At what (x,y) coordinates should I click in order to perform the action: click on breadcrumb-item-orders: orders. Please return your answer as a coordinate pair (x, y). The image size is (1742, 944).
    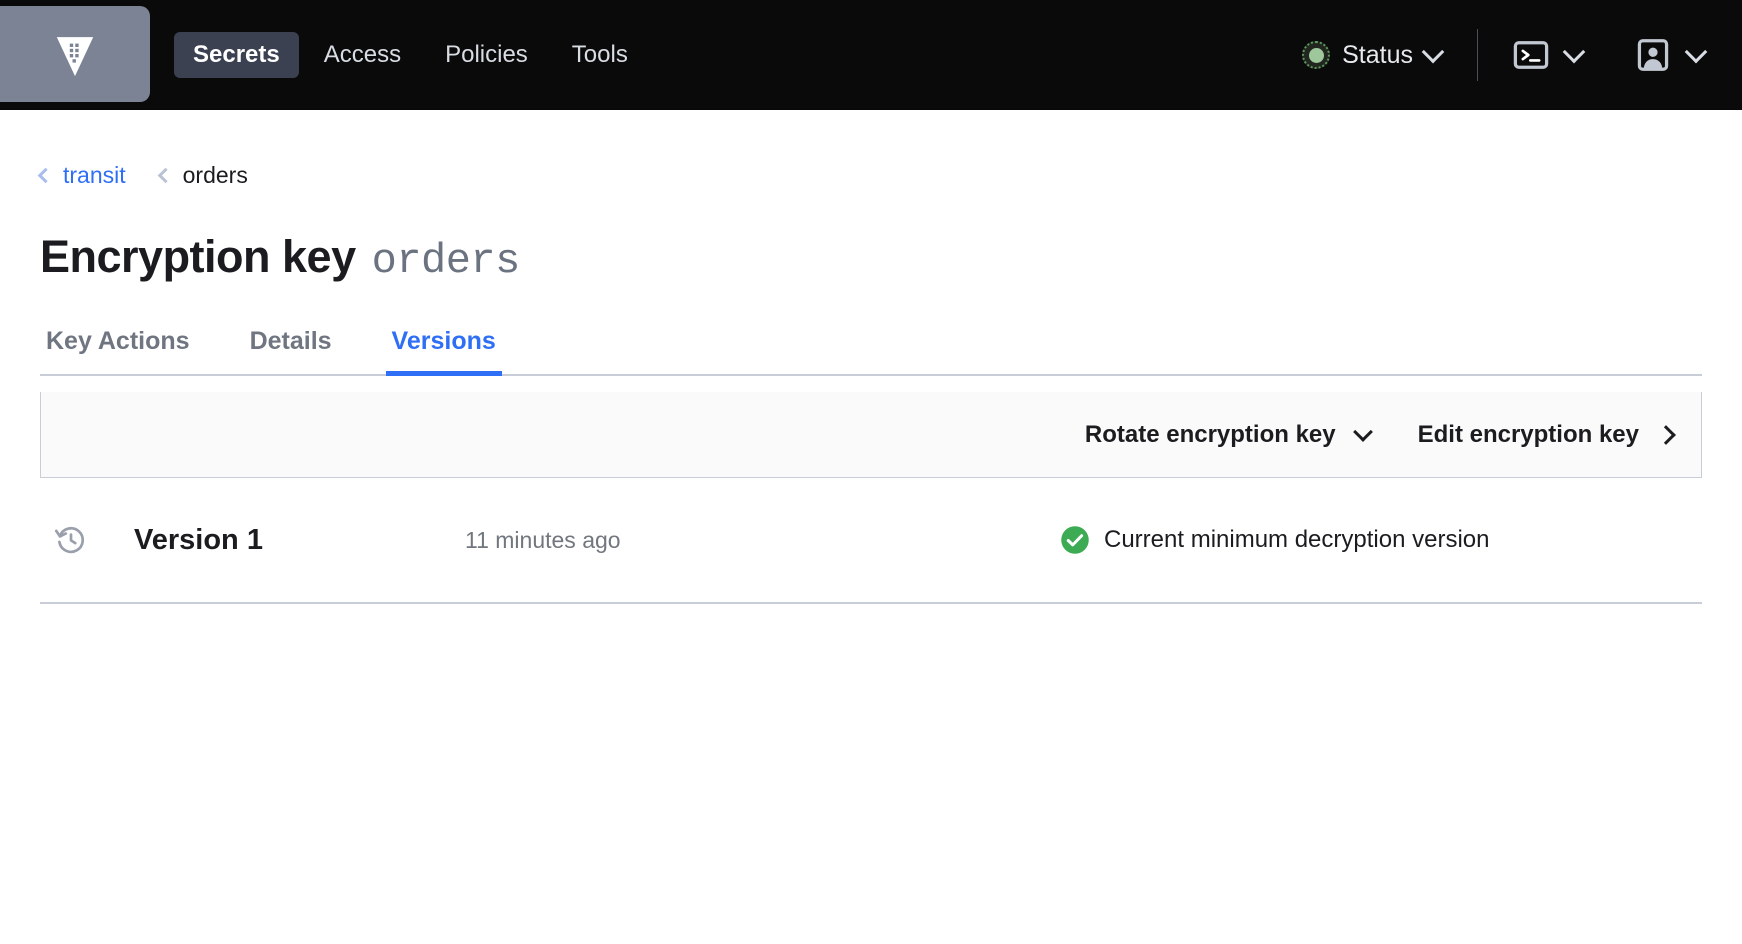
    Looking at the image, I should click on (215, 175).